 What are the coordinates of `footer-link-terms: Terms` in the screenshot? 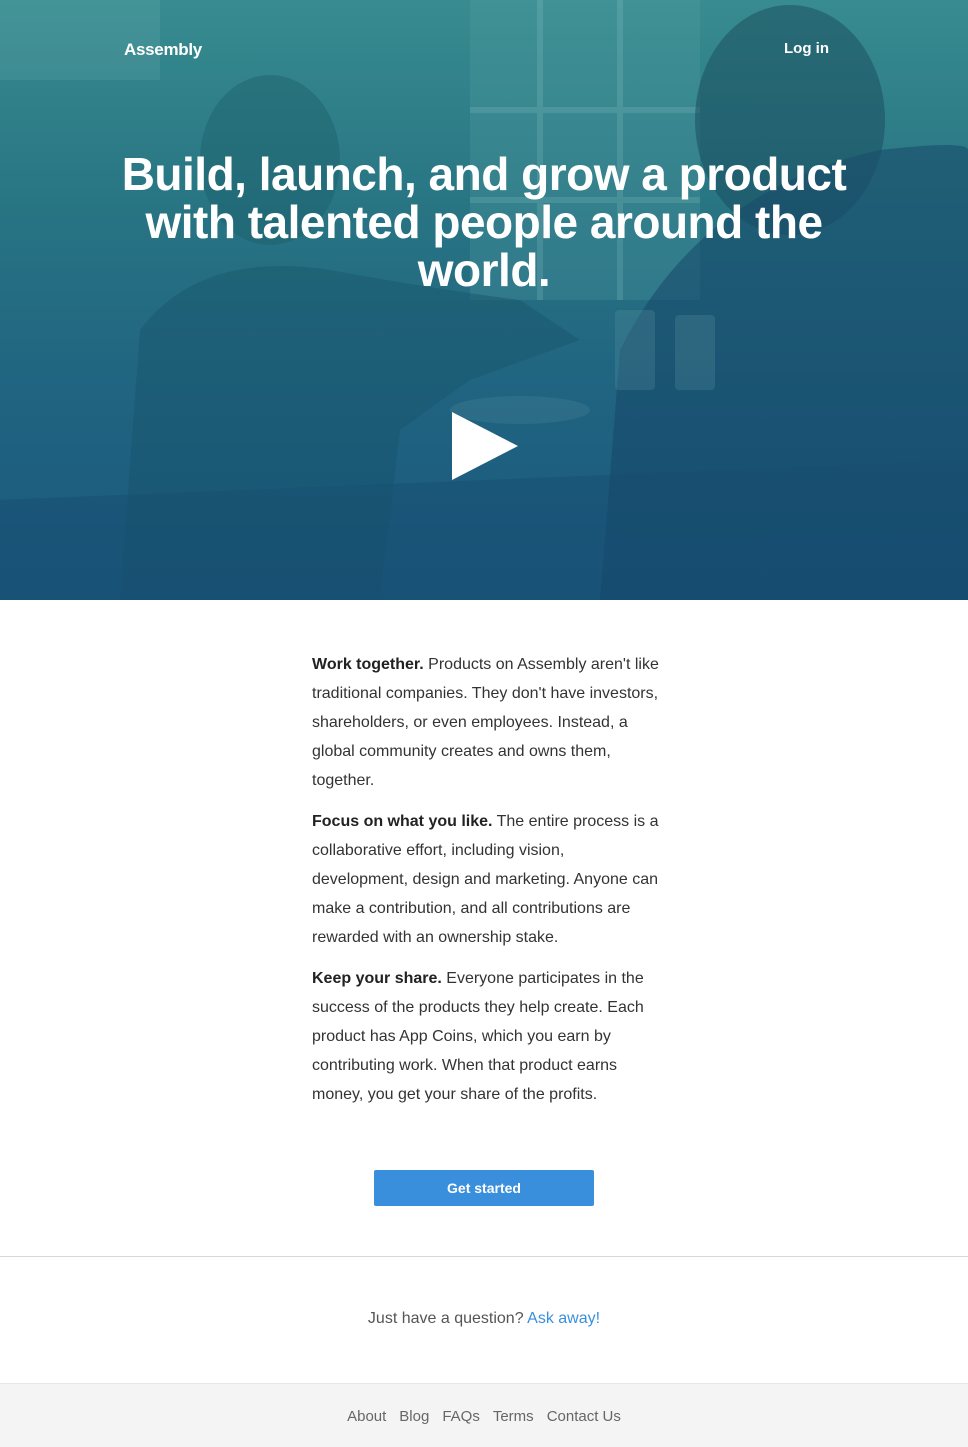 It's located at (513, 1416).